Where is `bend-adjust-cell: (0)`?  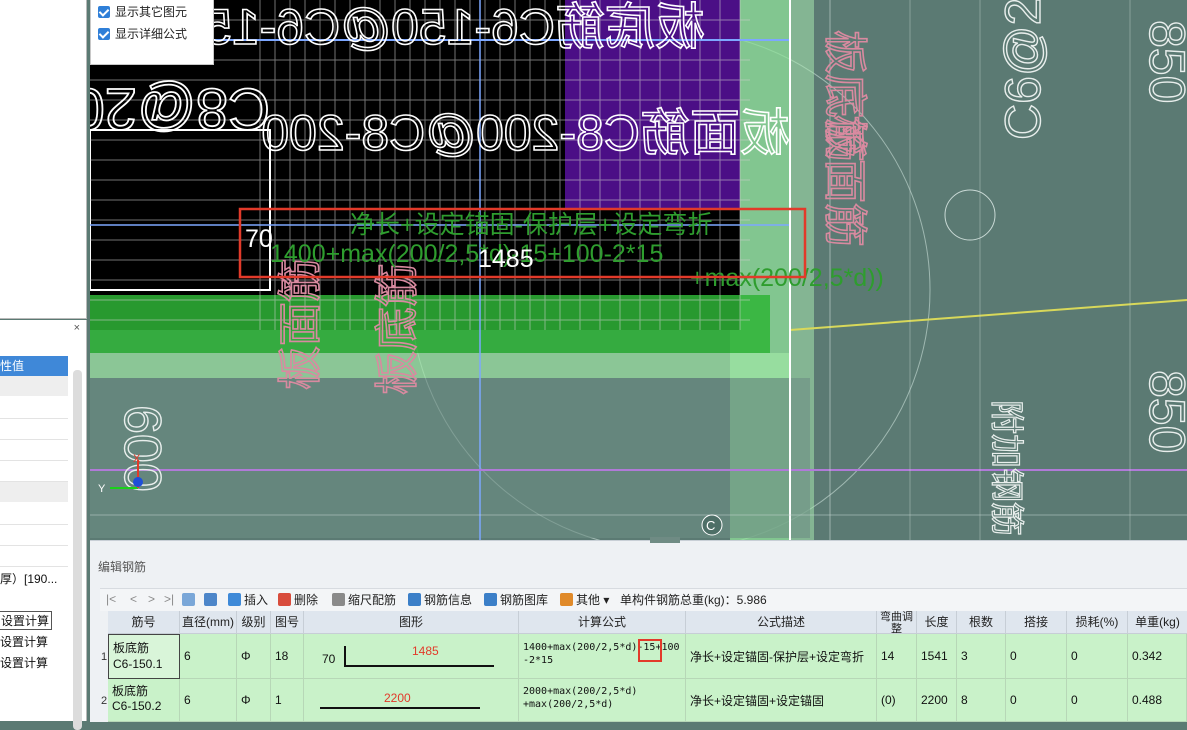
bend-adjust-cell: (0) is located at coordinates (897, 700).